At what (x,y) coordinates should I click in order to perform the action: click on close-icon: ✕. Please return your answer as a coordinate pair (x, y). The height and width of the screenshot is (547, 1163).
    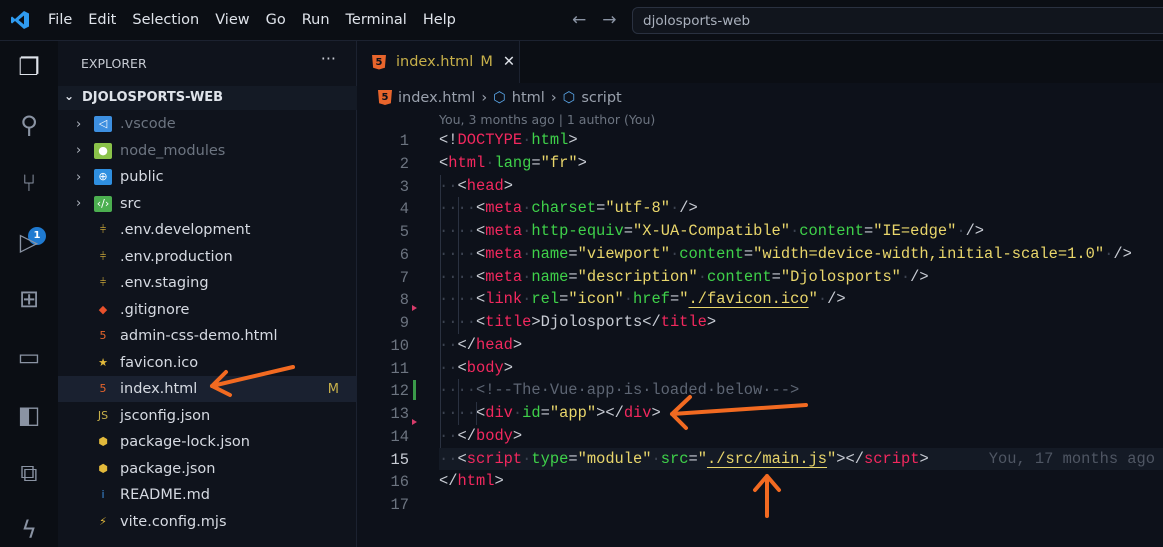
    Looking at the image, I should click on (509, 62).